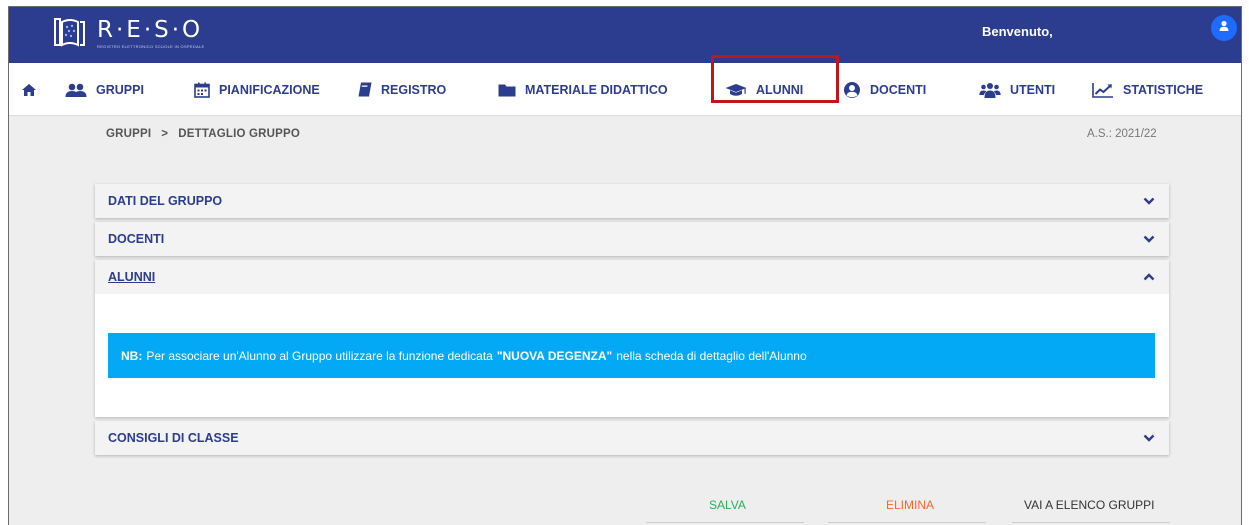 The image size is (1249, 525). Describe the element at coordinates (507, 90) in the screenshot. I see `folder-icon` at that location.